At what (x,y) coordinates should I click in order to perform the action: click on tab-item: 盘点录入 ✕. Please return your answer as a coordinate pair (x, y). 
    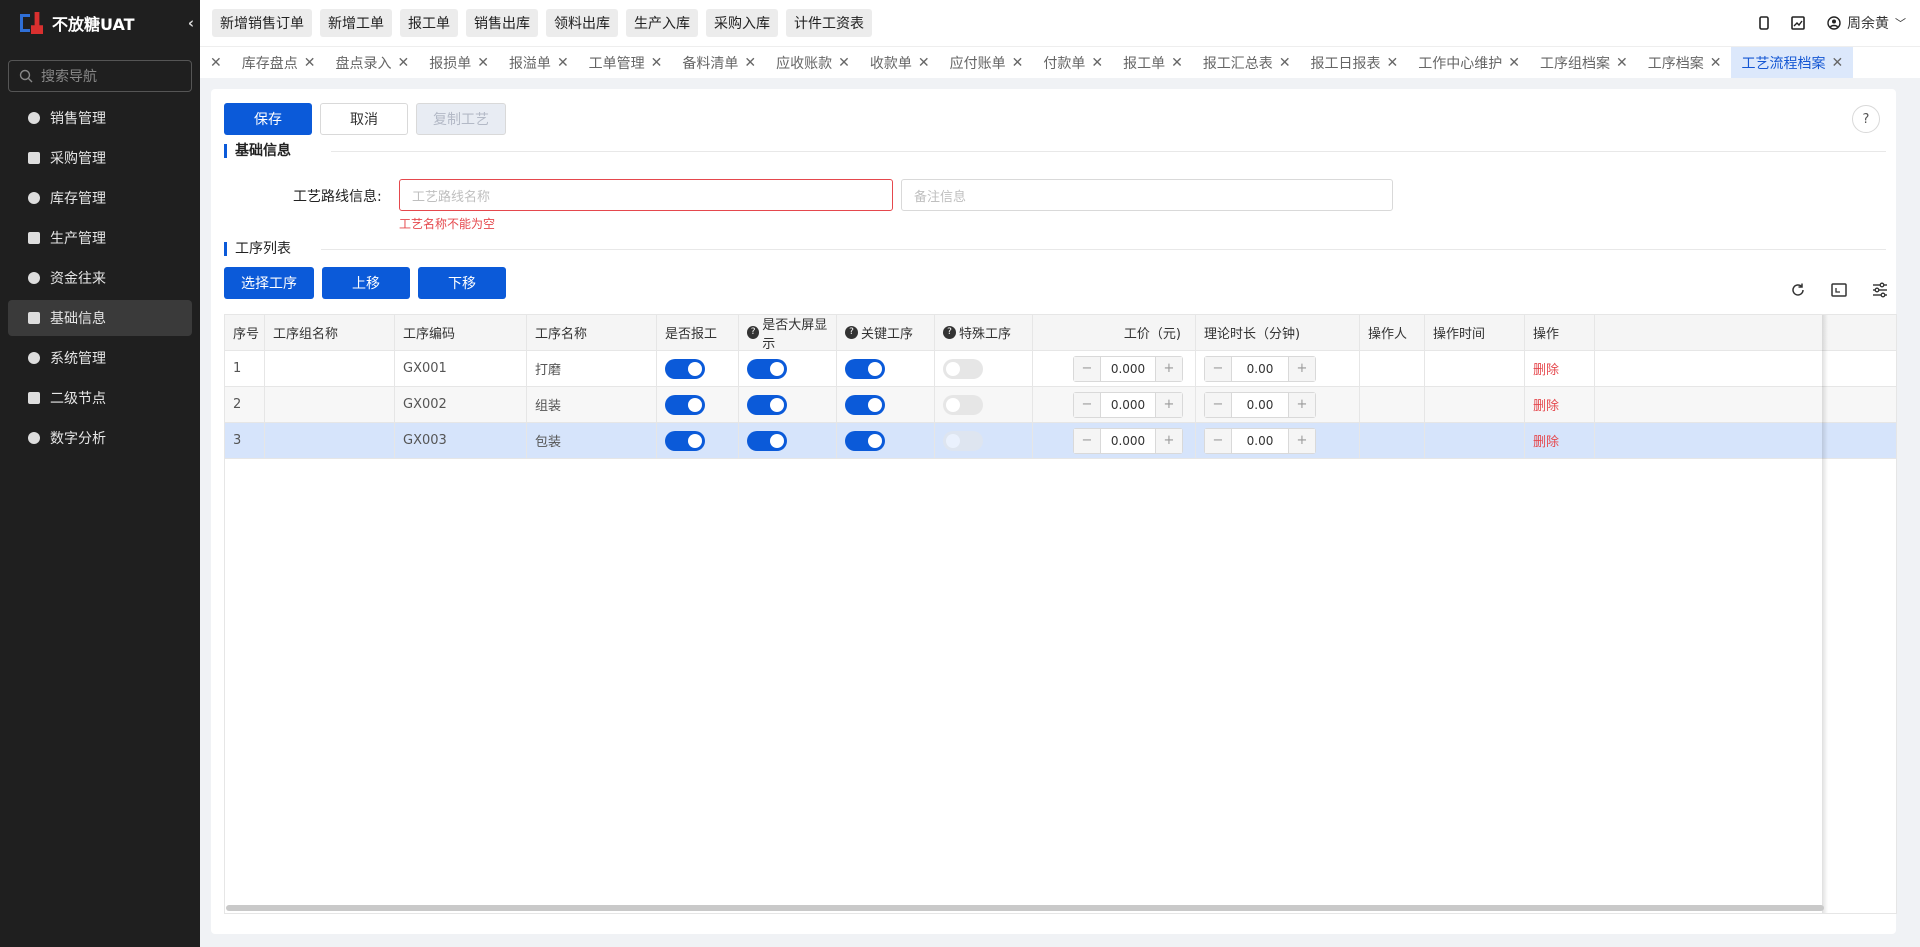
    Looking at the image, I should click on (372, 62).